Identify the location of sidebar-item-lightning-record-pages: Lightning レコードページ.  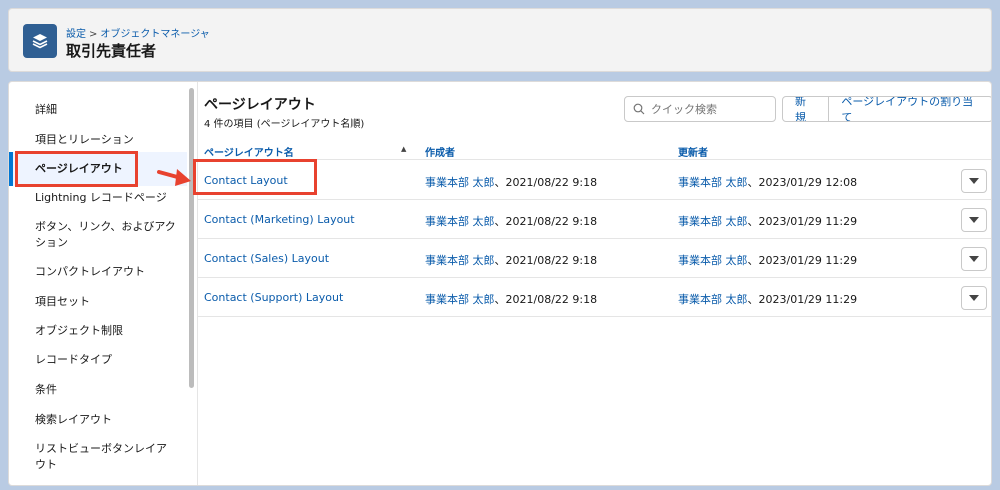
(98, 198).